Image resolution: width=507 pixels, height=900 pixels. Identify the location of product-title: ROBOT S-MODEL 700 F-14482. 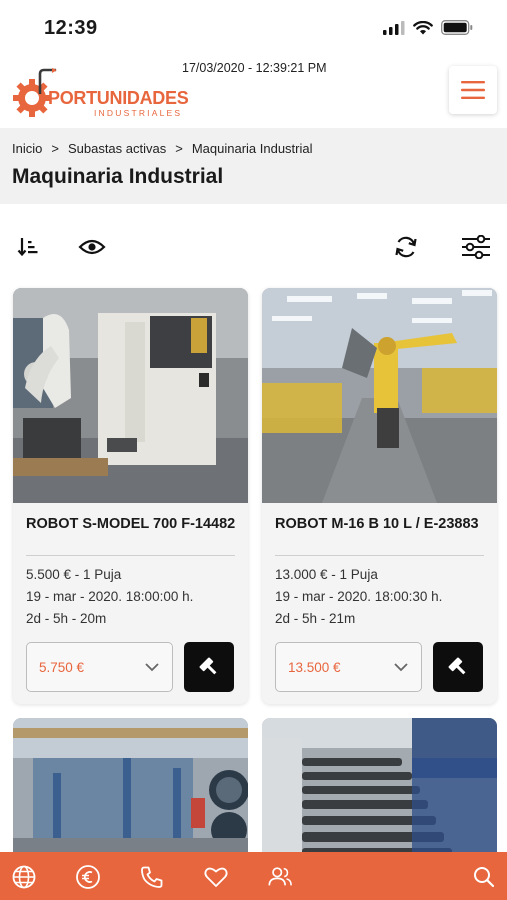
(130, 524).